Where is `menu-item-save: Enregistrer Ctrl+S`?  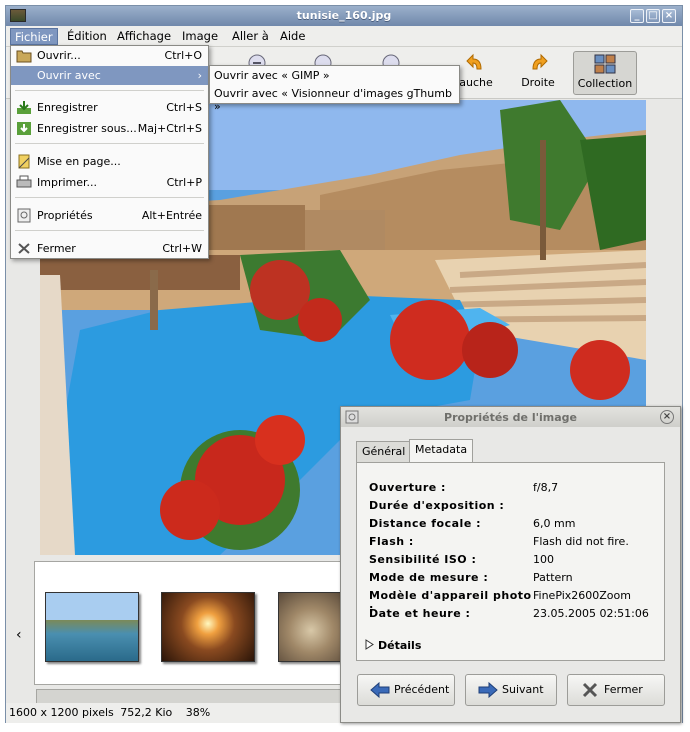 menu-item-save: Enregistrer Ctrl+S is located at coordinates (109, 107).